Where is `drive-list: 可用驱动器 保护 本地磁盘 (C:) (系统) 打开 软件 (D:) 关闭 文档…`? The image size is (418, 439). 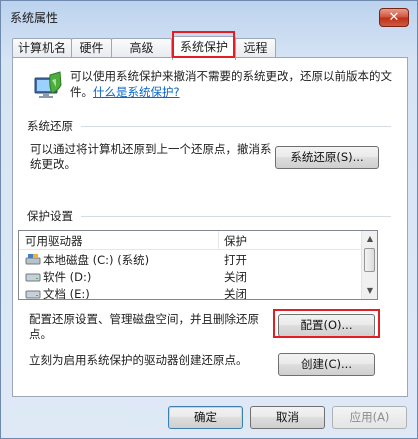 drive-list: 可用驱动器 保护 本地磁盘 (C:) (系统) 打开 软件 (D:) 关闭 文档… is located at coordinates (198, 265).